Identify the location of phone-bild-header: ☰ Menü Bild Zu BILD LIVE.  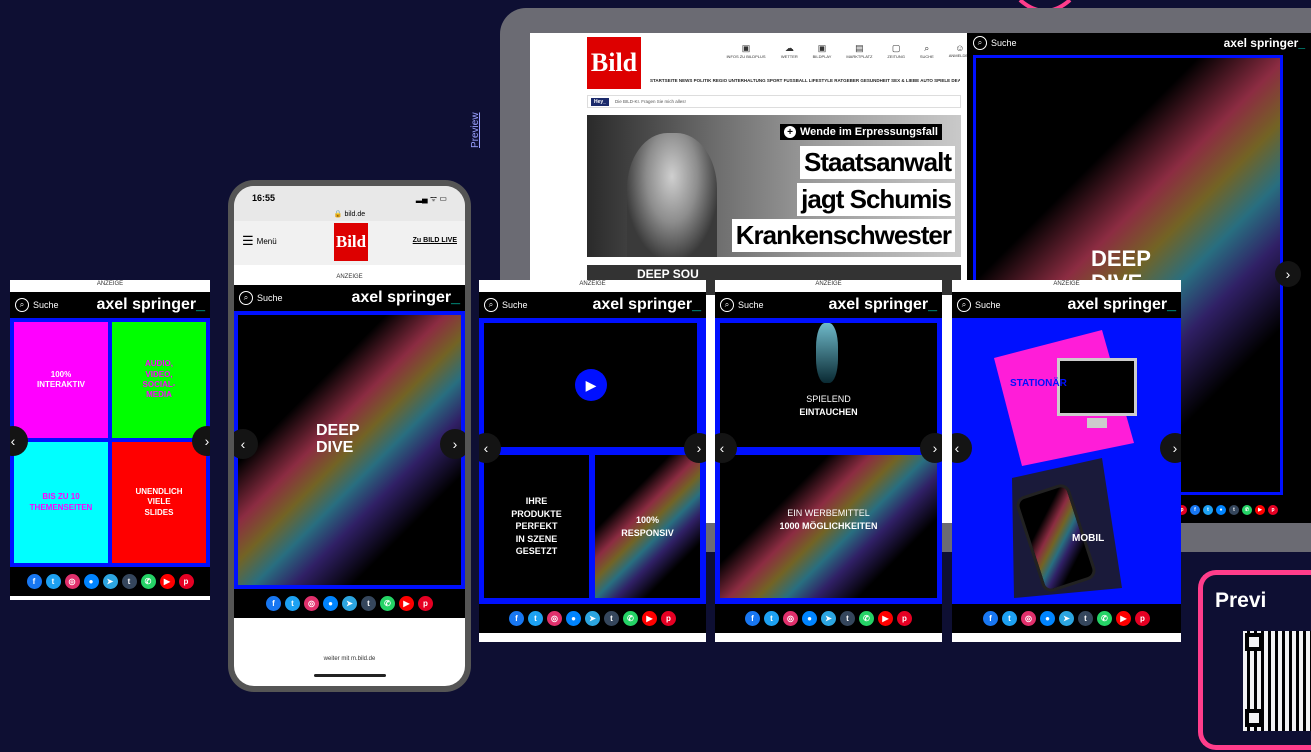
(349, 243).